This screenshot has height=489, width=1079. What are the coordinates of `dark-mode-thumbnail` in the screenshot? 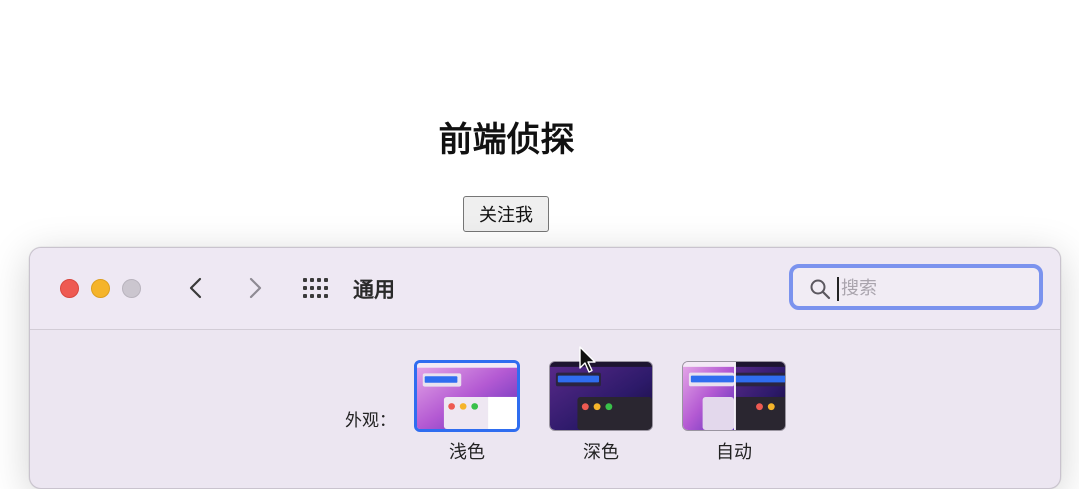 It's located at (601, 396).